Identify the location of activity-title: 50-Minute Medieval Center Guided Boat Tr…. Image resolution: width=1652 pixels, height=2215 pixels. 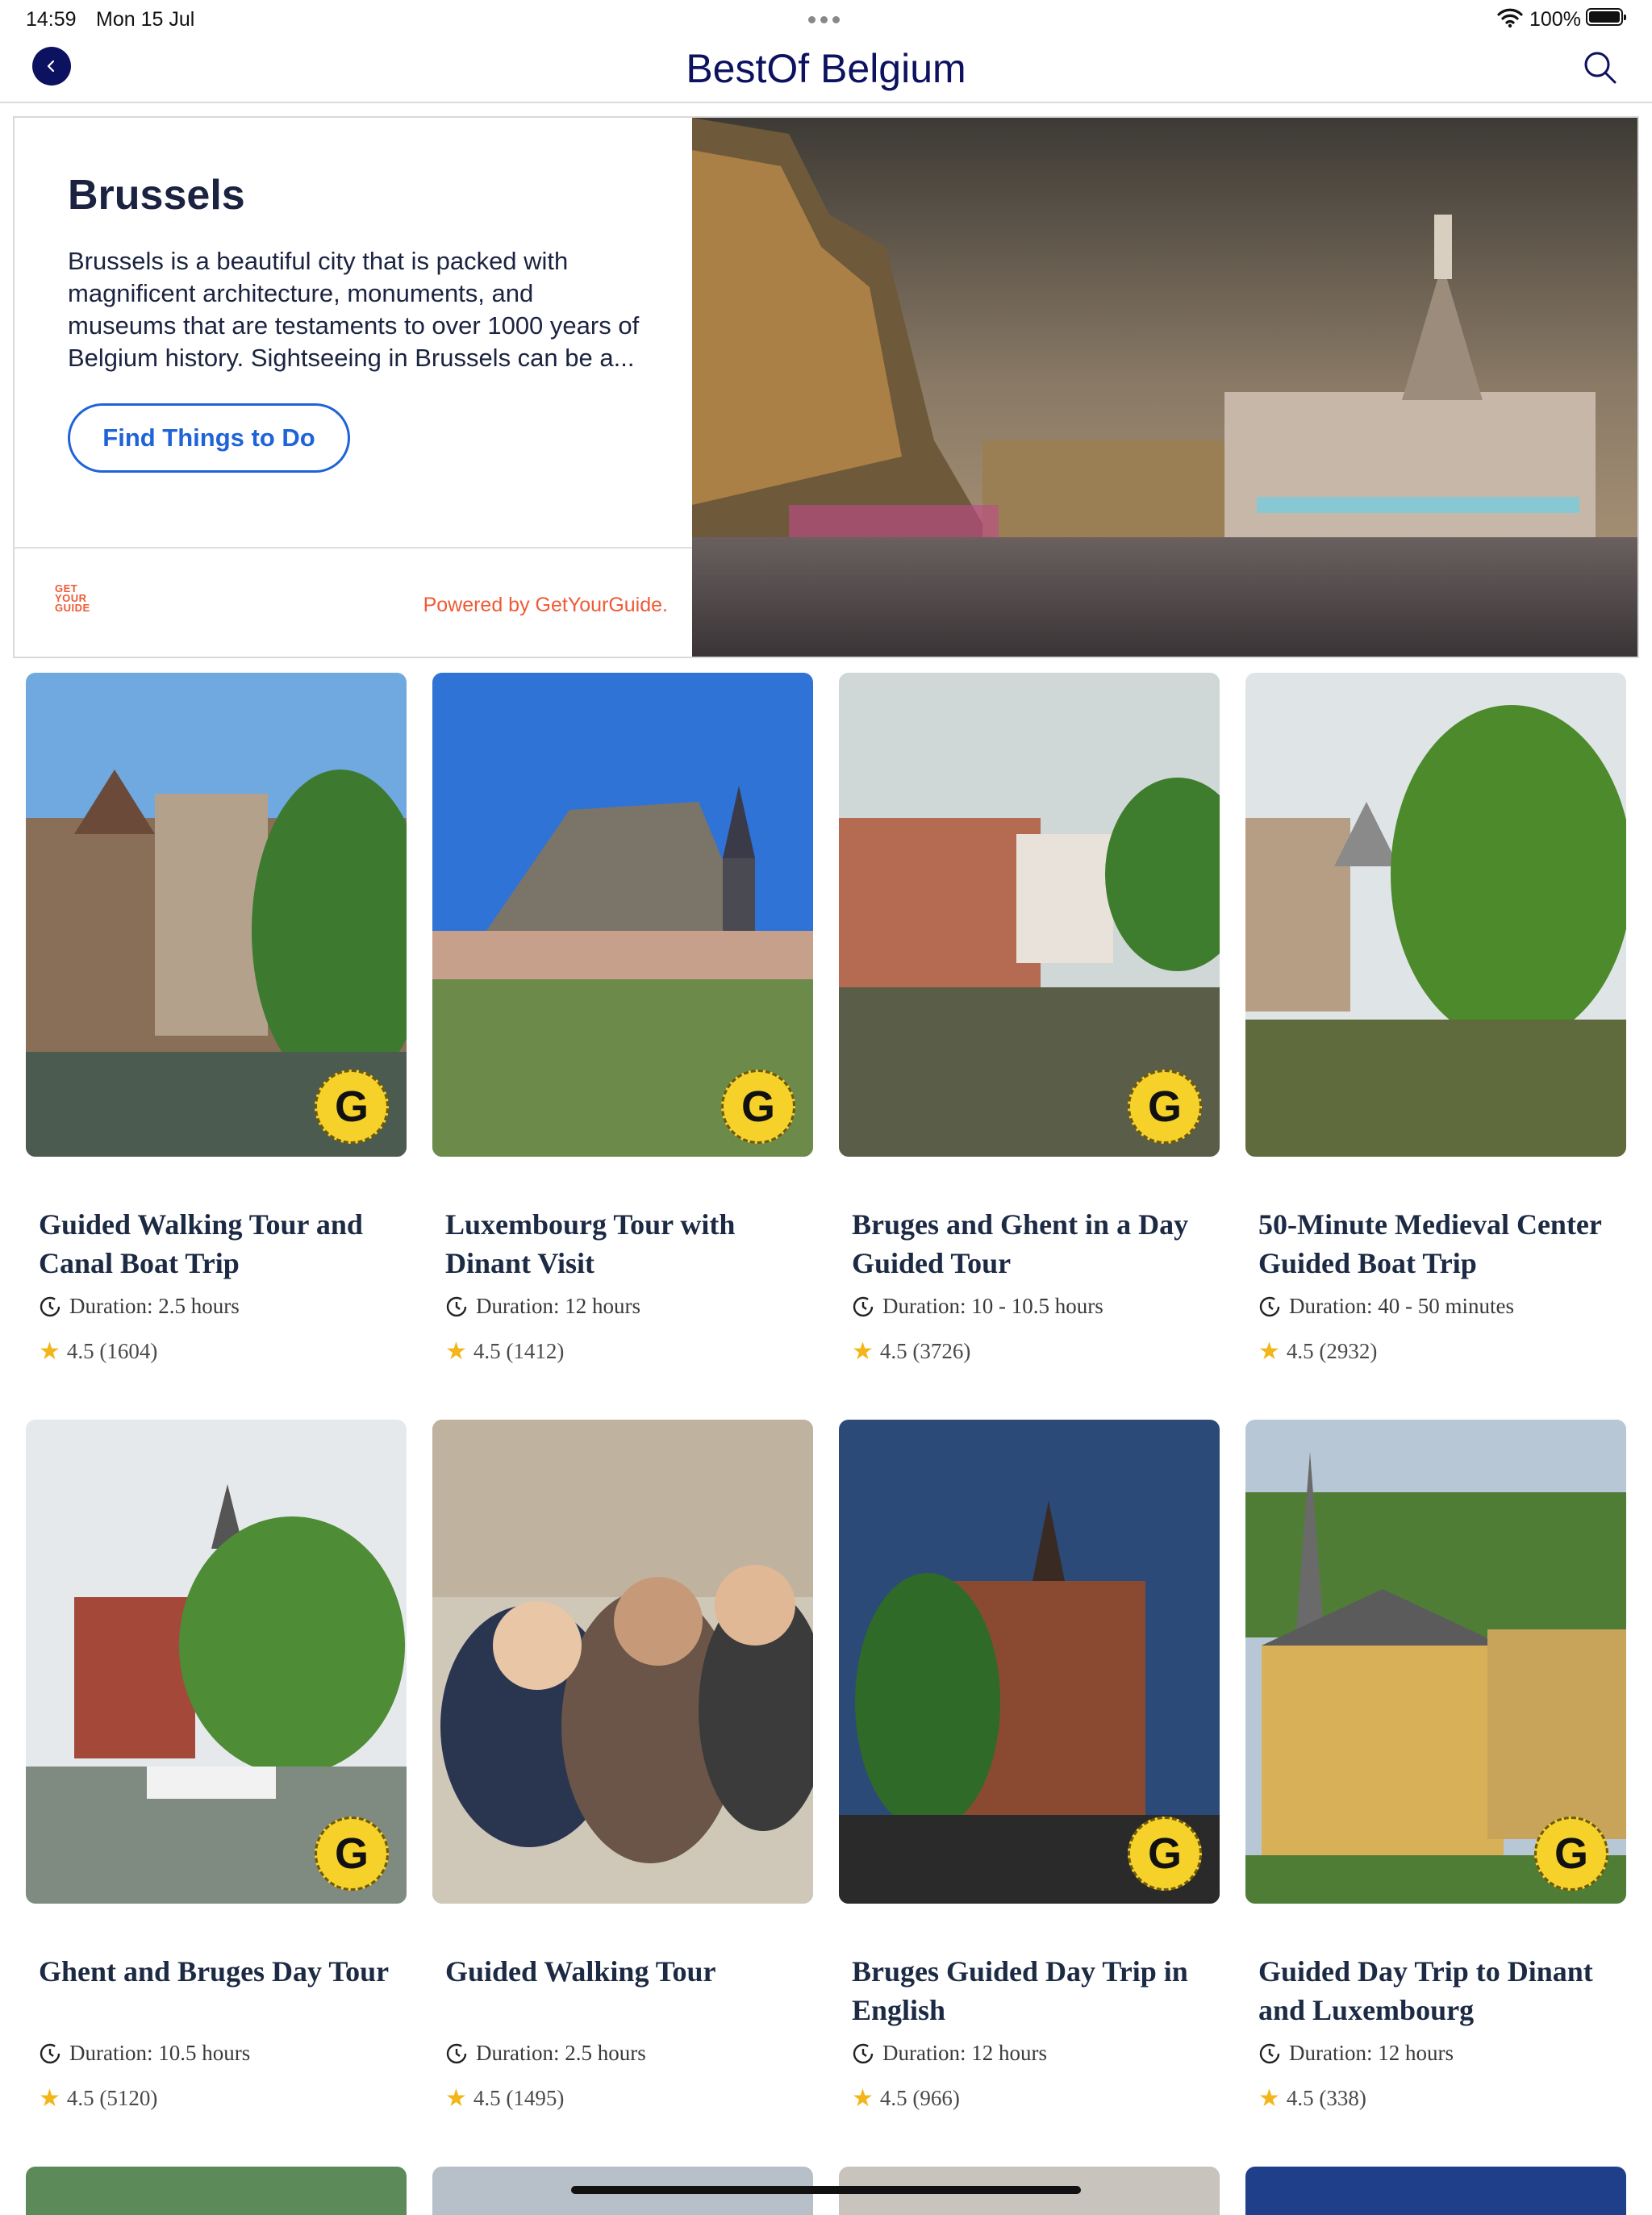
(1430, 1243).